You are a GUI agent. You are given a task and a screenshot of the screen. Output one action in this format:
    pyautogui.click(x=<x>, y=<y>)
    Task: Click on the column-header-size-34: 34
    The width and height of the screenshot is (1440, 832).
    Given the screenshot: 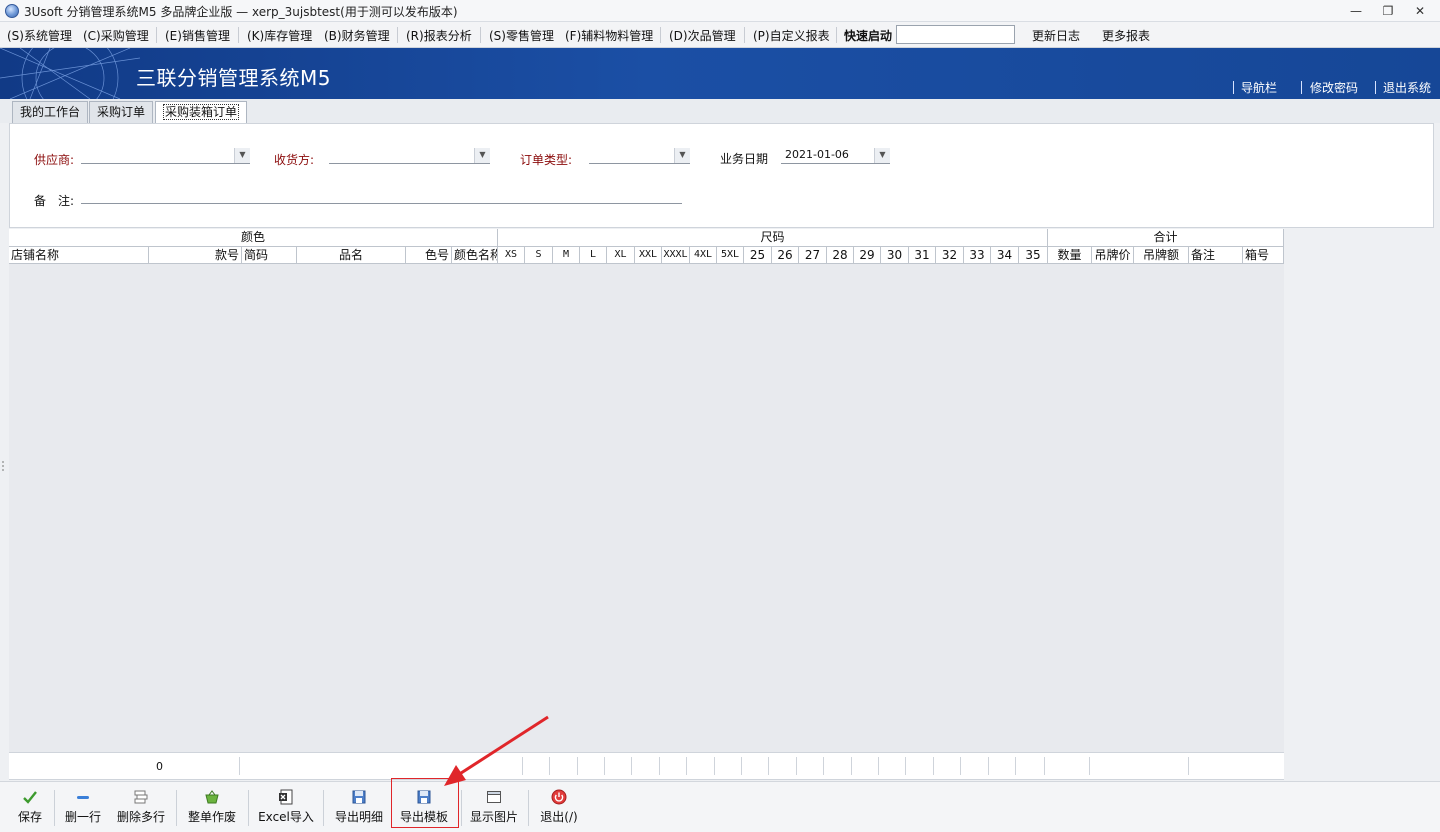 What is the action you would take?
    pyautogui.click(x=1005, y=255)
    